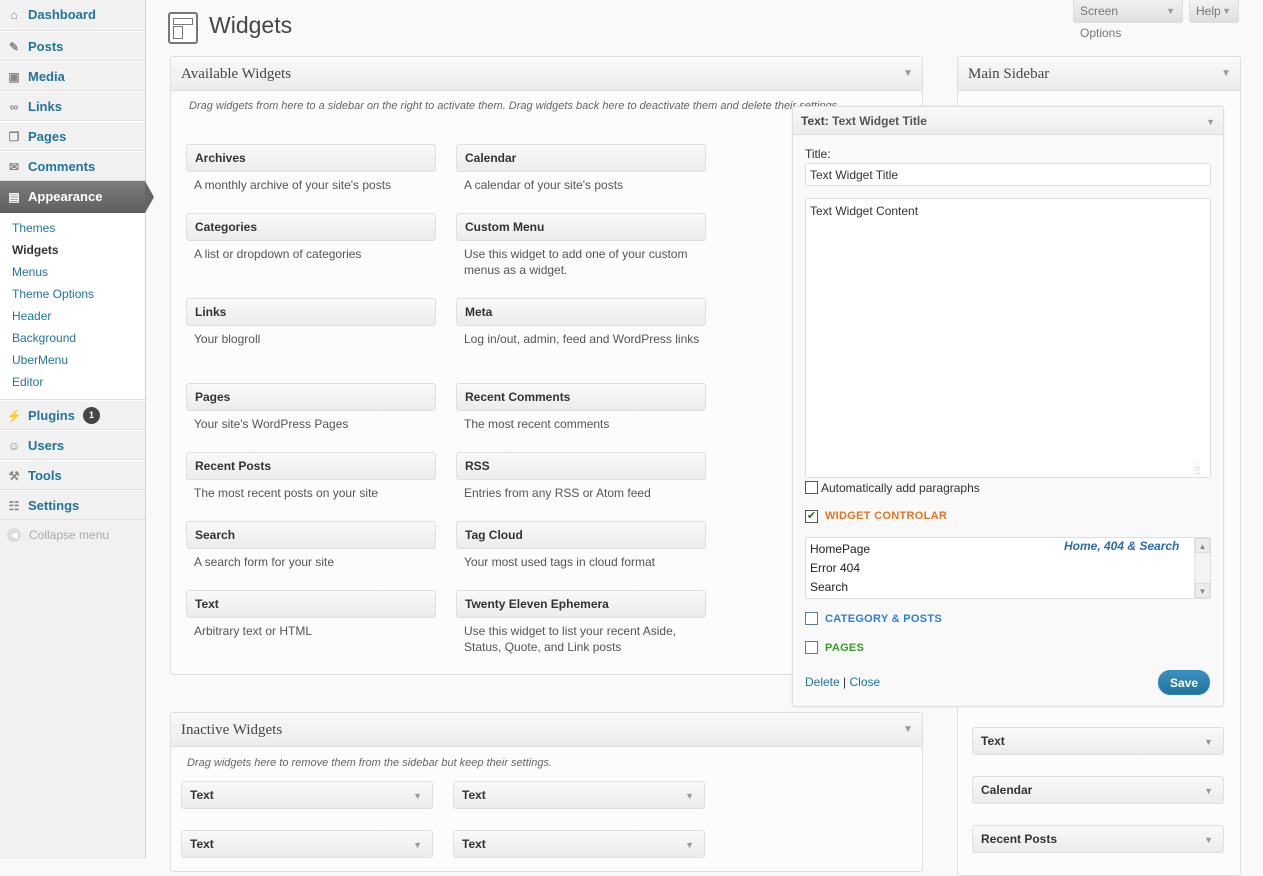  Describe the element at coordinates (1019, 839) in the screenshot. I see `sidebar-widget-title: Recent Posts` at that location.